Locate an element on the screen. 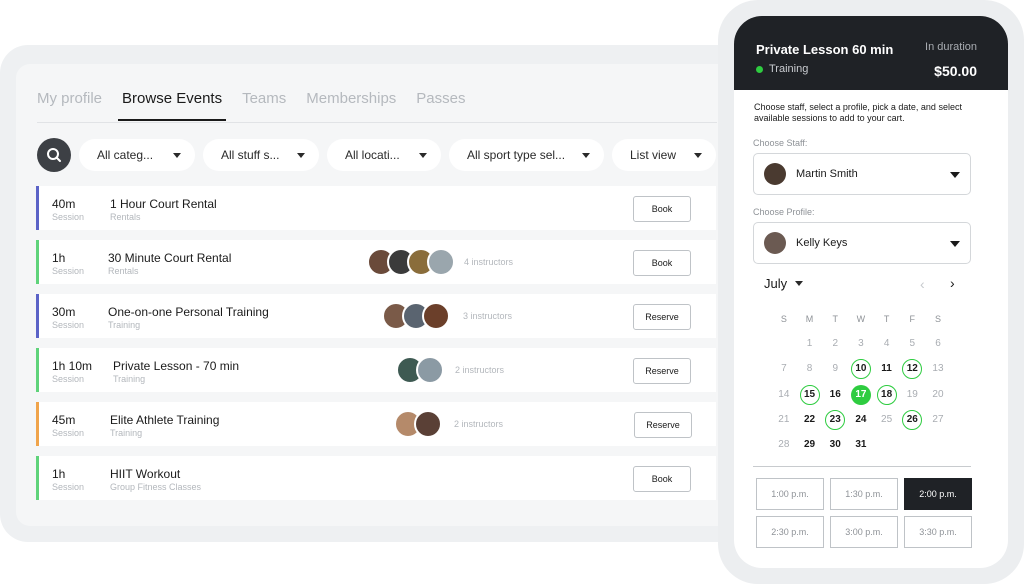  duration-label: In duration is located at coordinates (951, 47).